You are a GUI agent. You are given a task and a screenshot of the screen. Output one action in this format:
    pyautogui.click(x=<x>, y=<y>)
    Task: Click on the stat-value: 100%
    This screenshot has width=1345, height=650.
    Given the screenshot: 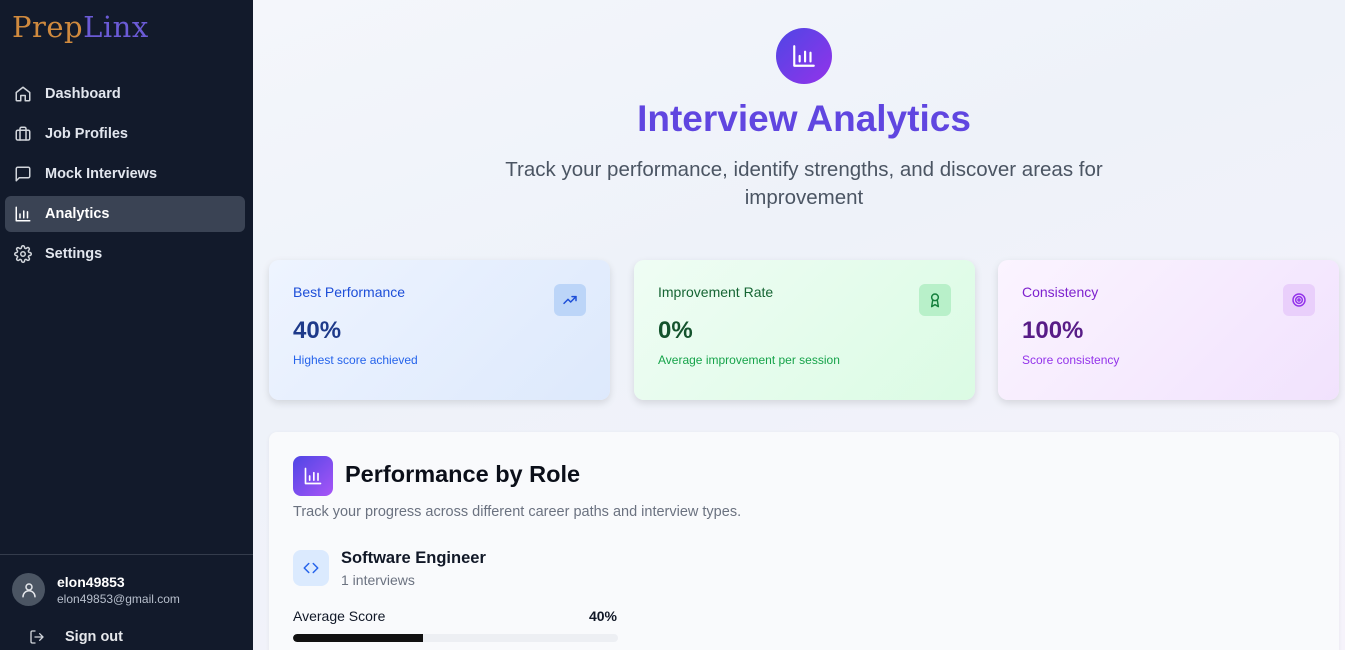 What is the action you would take?
    pyautogui.click(x=1053, y=330)
    